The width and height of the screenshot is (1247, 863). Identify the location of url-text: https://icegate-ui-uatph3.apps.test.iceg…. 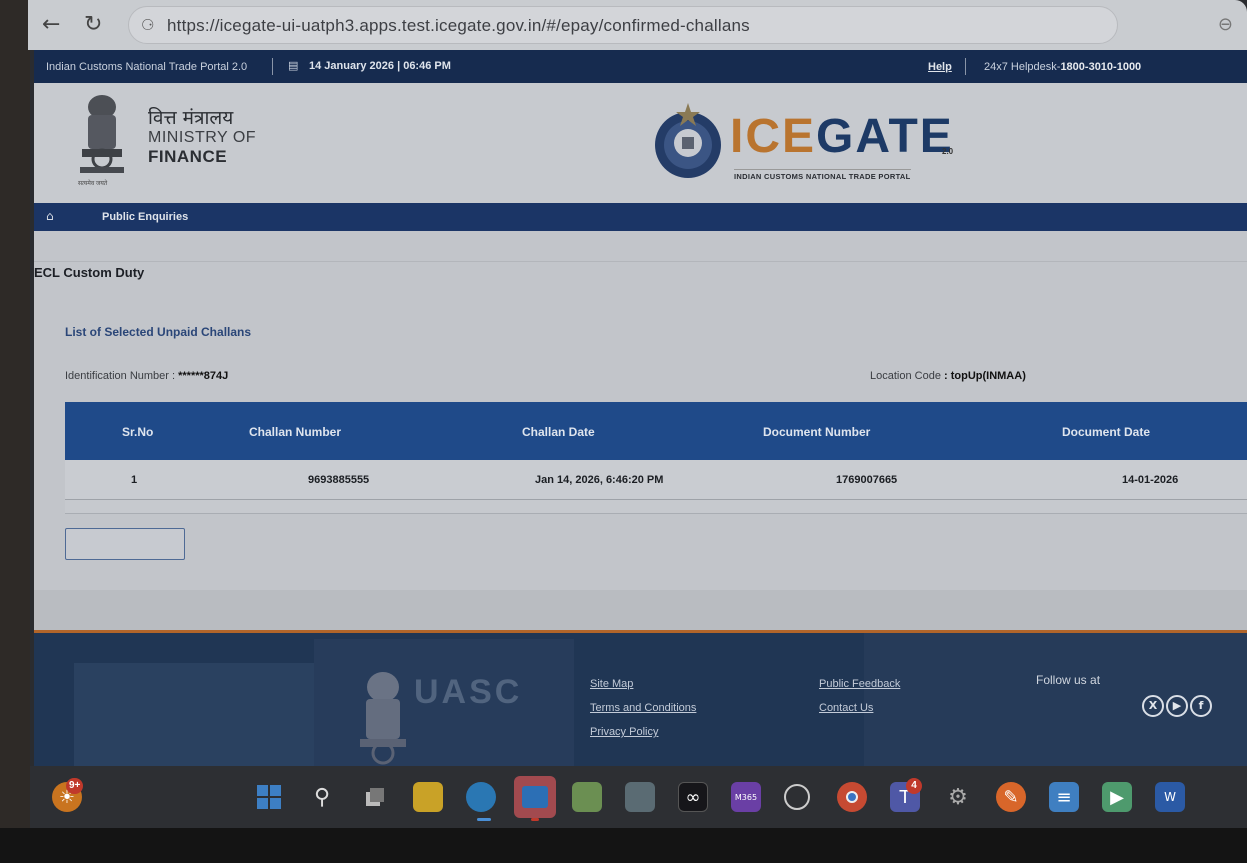
(458, 26).